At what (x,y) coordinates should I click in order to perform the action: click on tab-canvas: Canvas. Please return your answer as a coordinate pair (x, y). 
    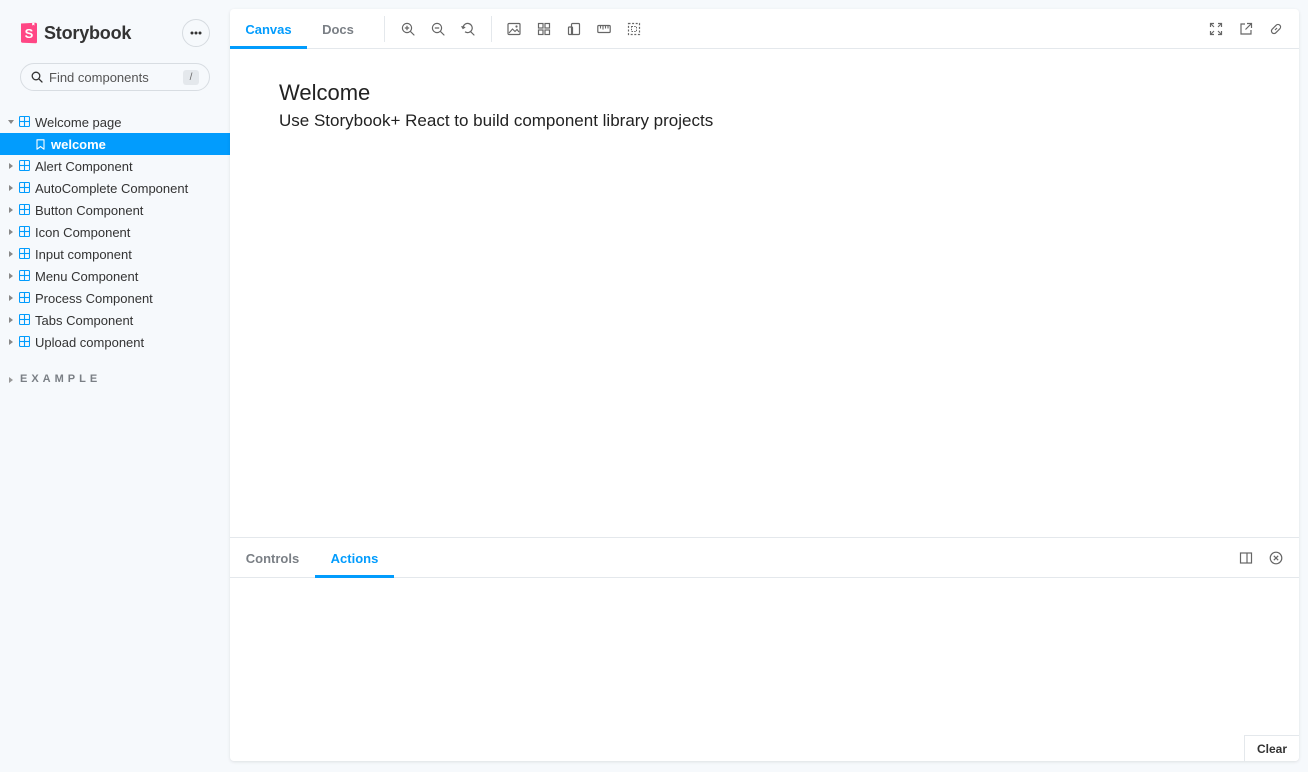
    Looking at the image, I should click on (268, 29).